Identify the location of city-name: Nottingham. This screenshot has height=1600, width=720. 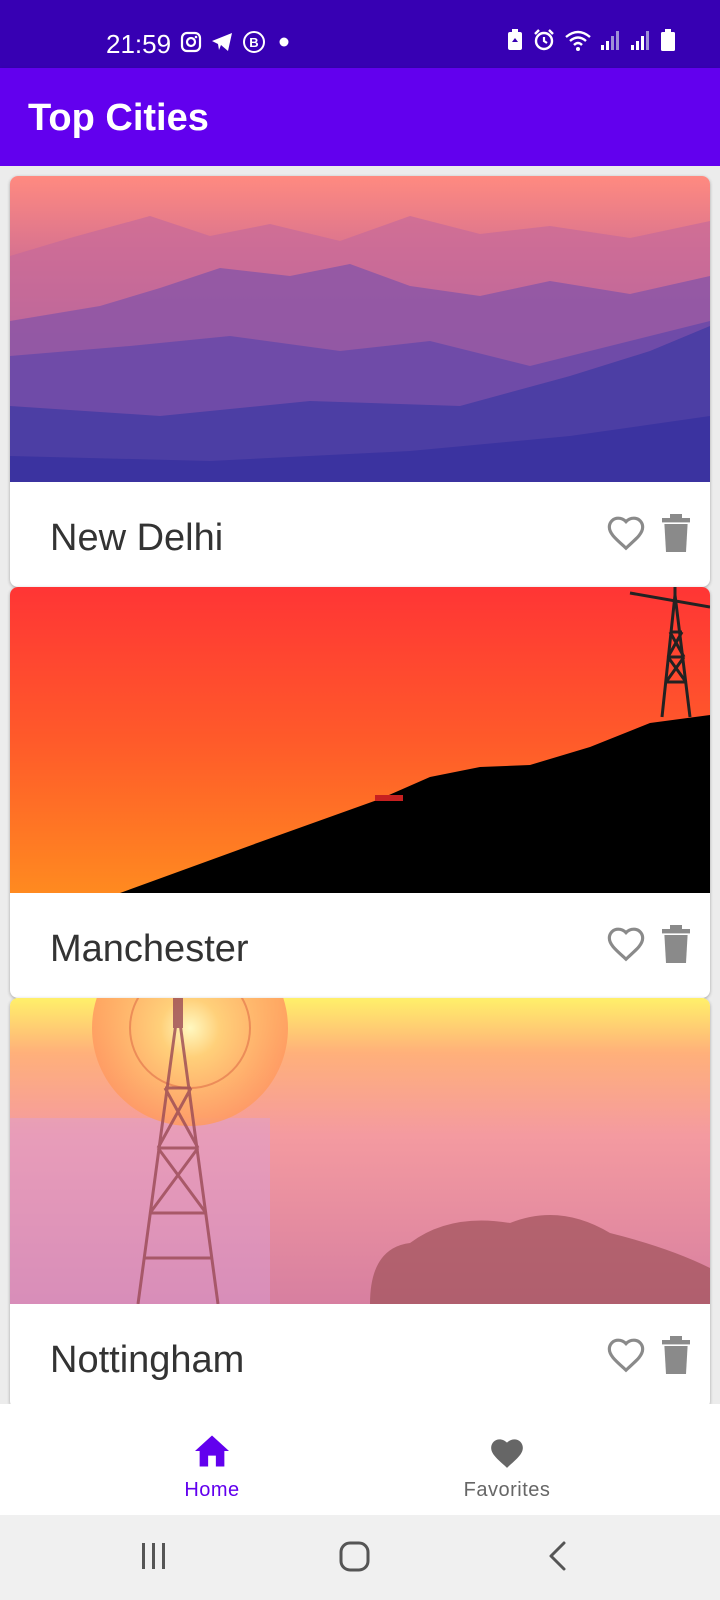
(147, 1360).